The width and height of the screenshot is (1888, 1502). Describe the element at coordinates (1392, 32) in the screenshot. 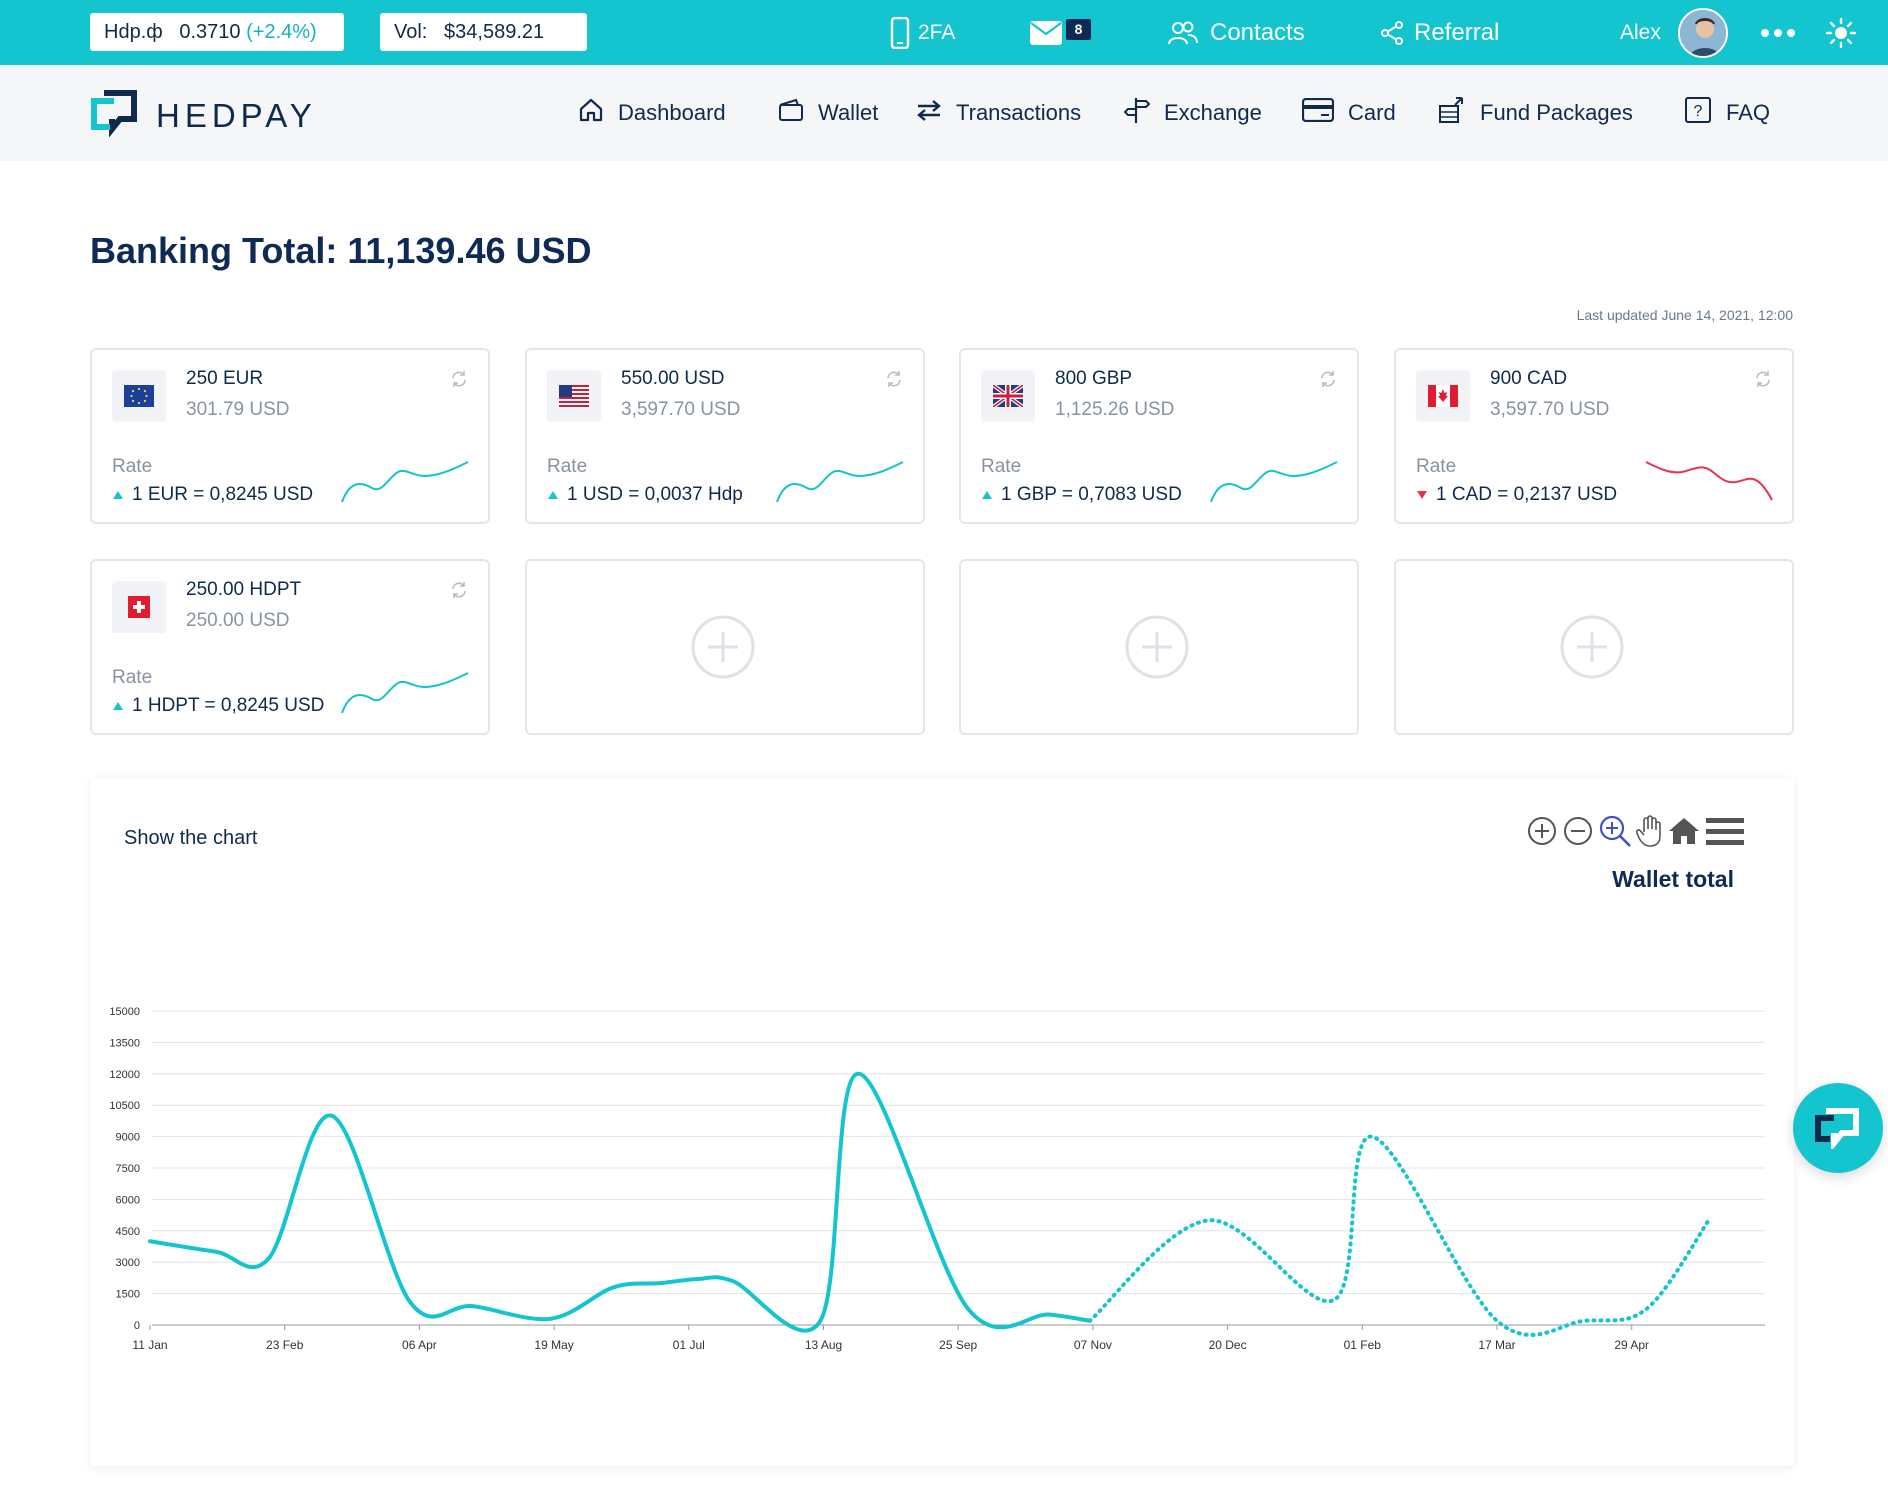

I see `share-icon` at that location.